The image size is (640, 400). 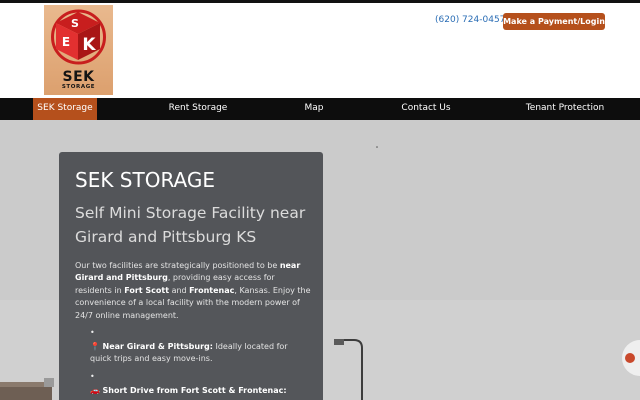 I want to click on hero-title: SEK STORAGE, so click(x=145, y=180).